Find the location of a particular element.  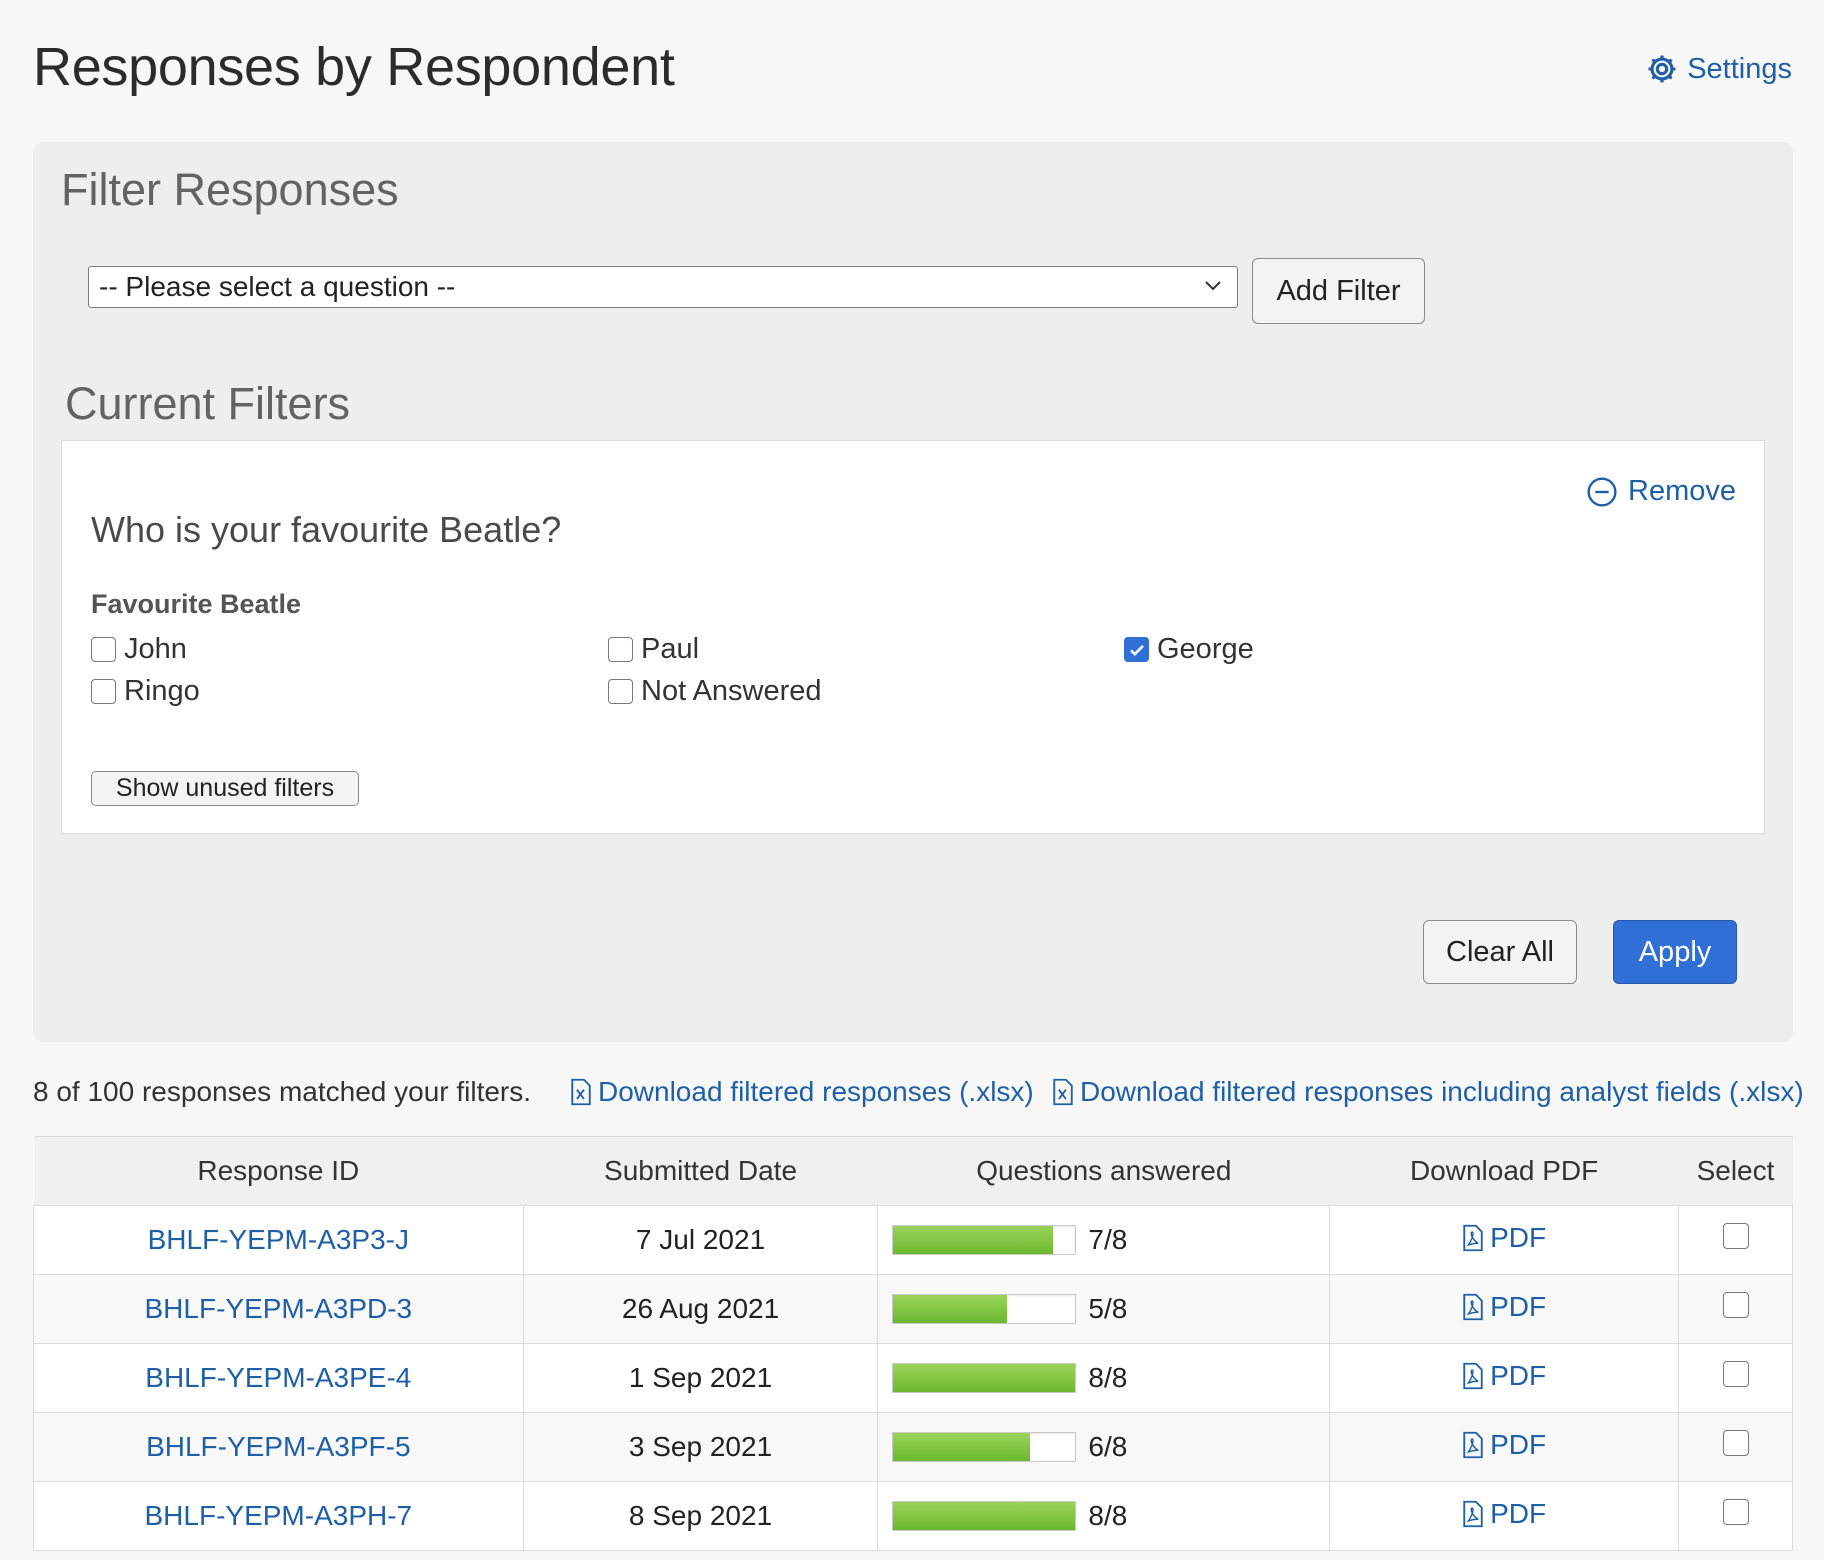

clear-all-button: Clear All is located at coordinates (1500, 952).